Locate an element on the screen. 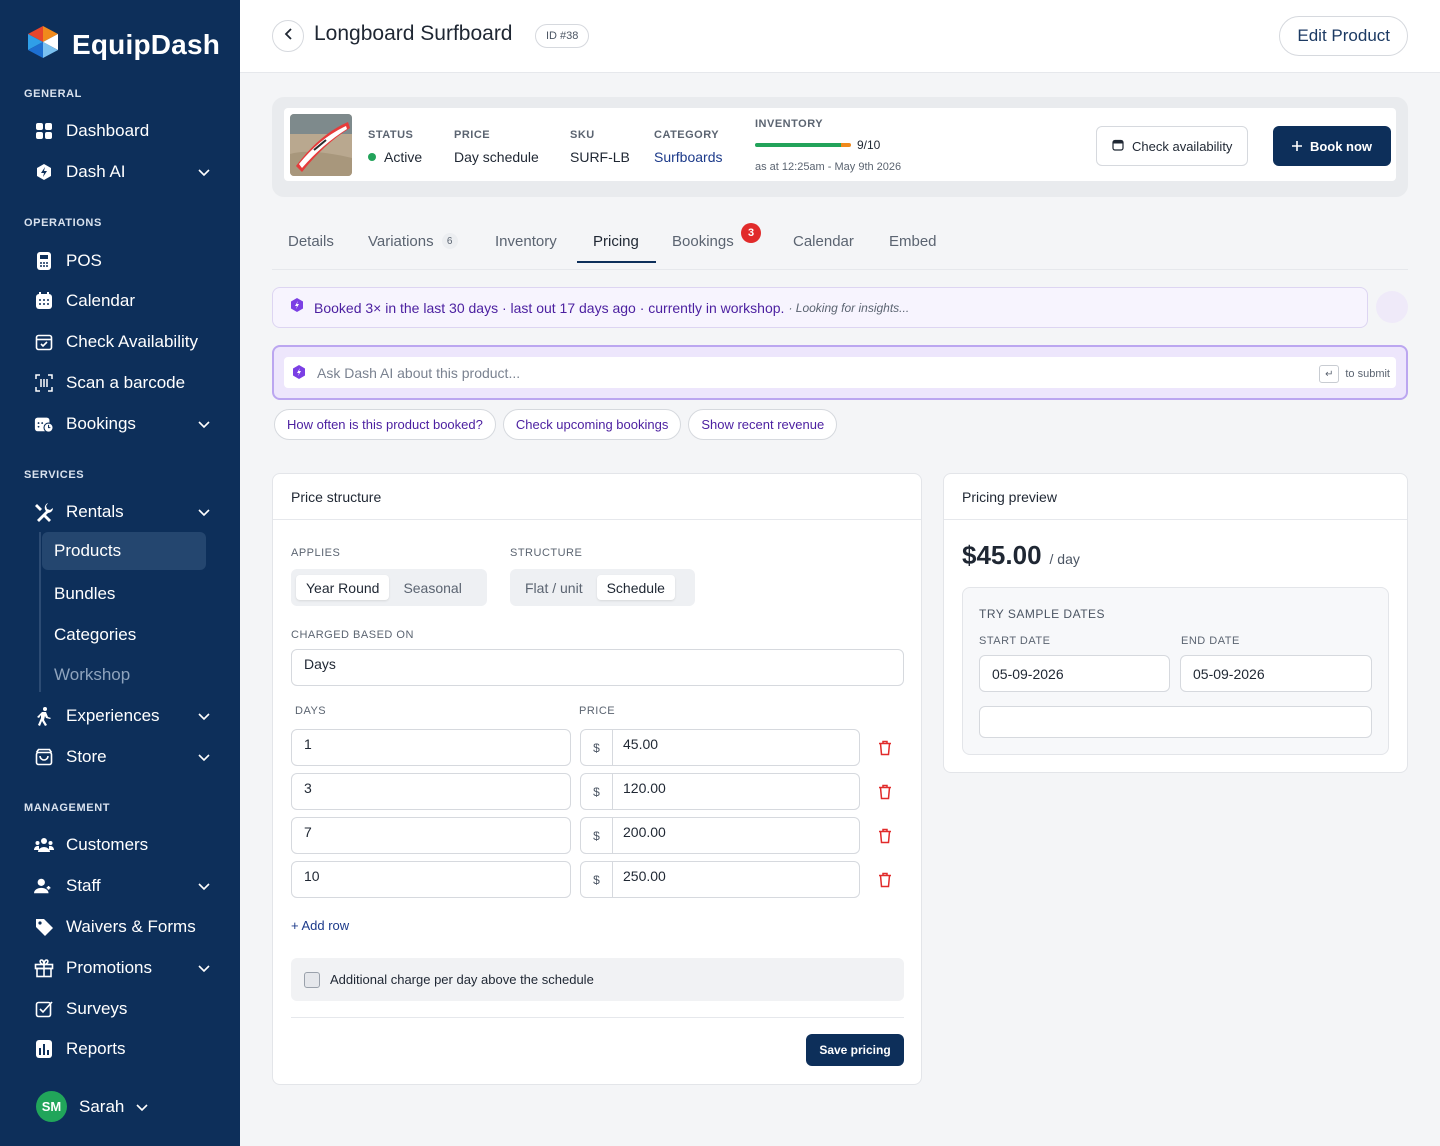  suggestion-chip: How often is this product booked? is located at coordinates (385, 424).